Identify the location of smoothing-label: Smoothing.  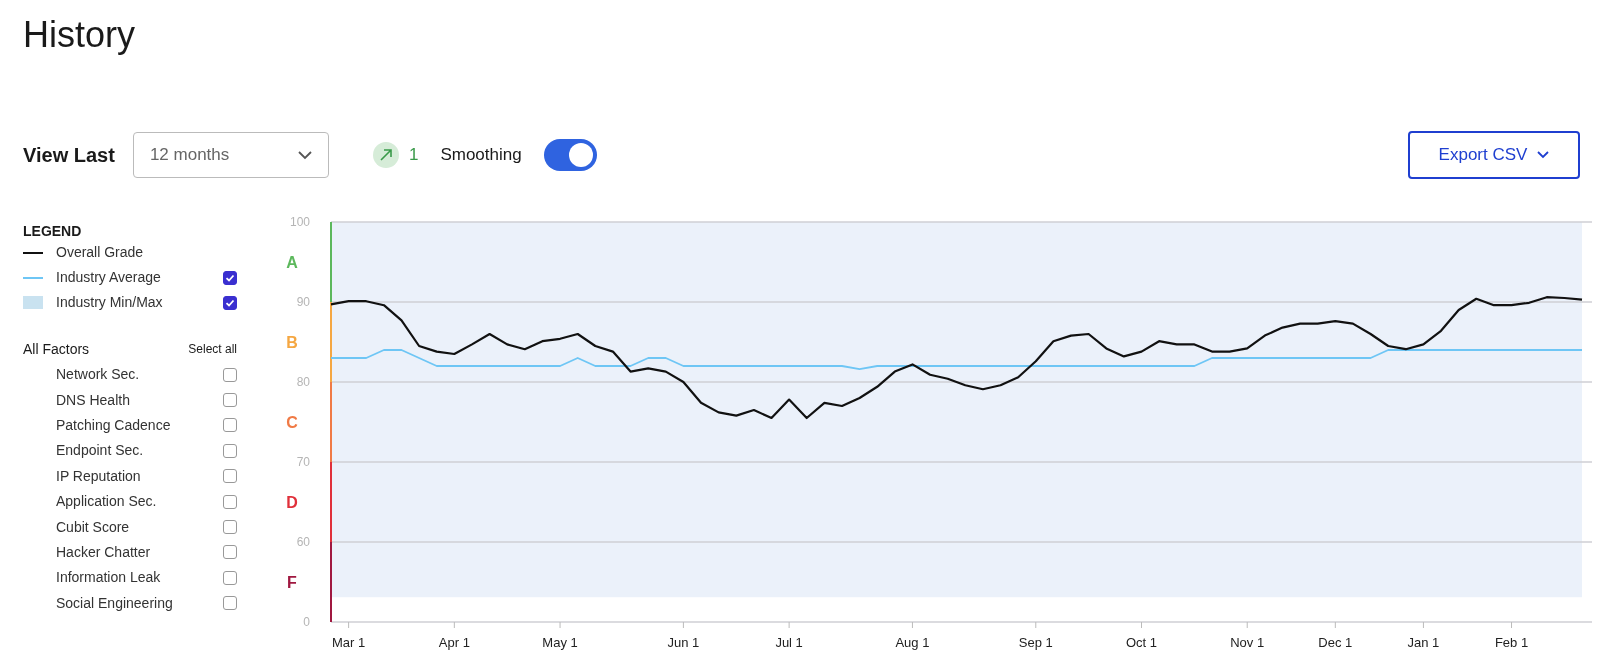
(481, 155).